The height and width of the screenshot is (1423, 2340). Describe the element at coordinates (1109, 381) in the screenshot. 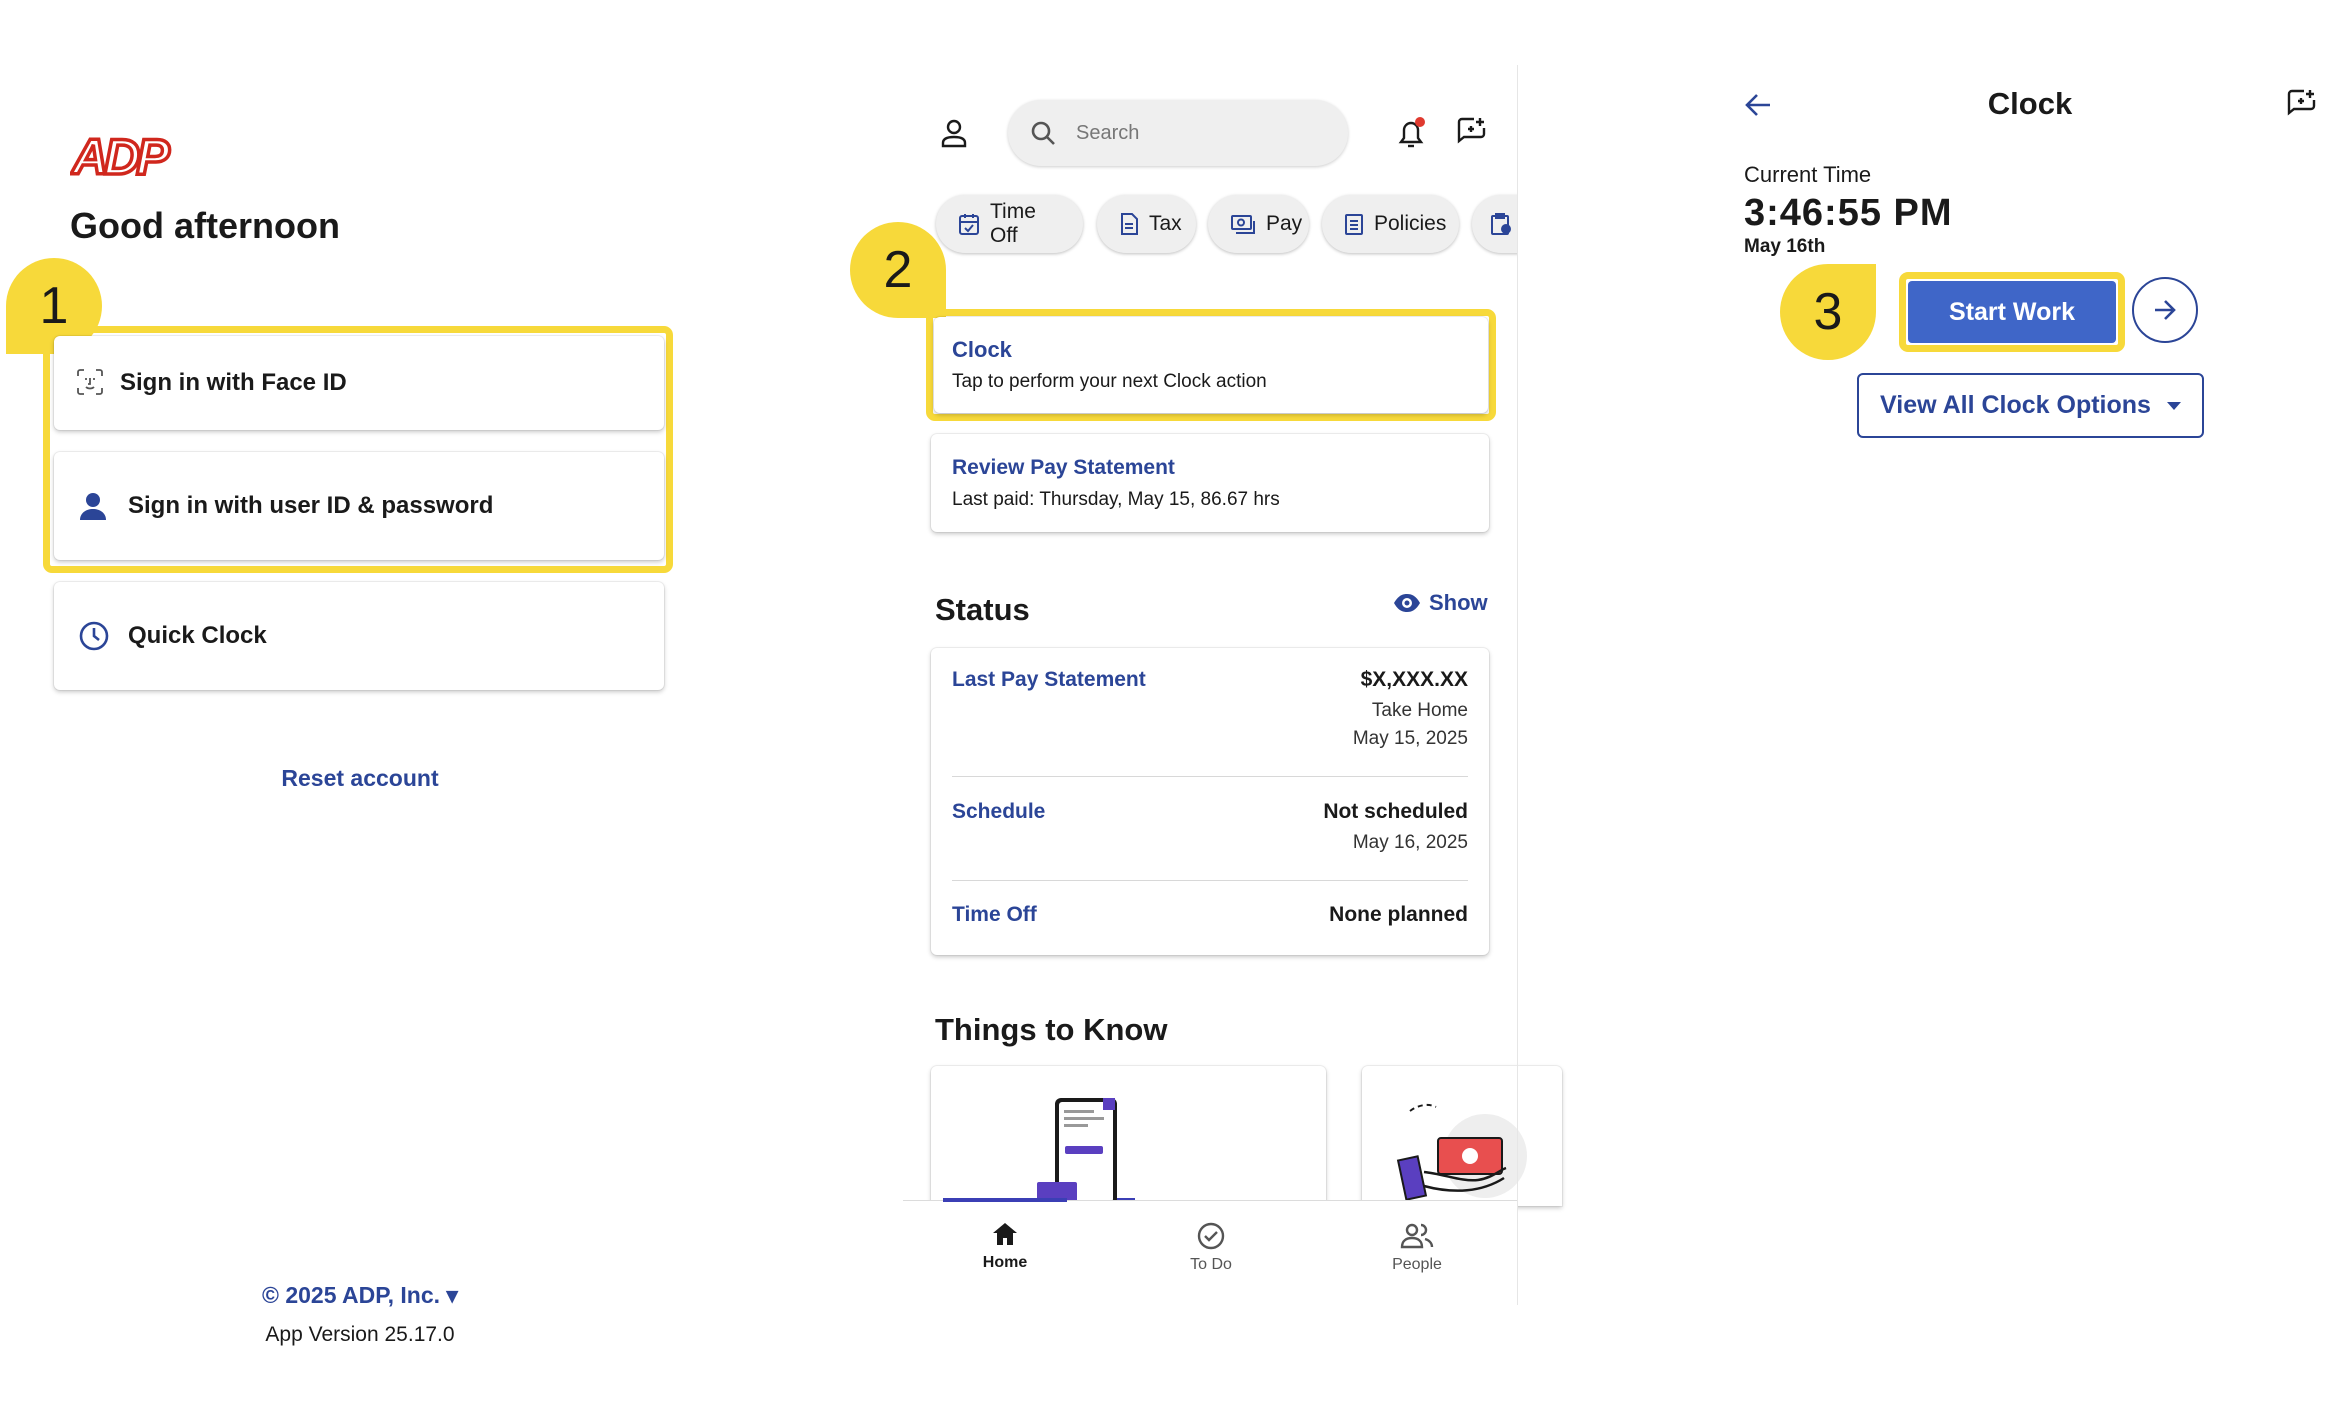

I see `clock-card-subtitle: Tap to perform your next Clock action` at that location.